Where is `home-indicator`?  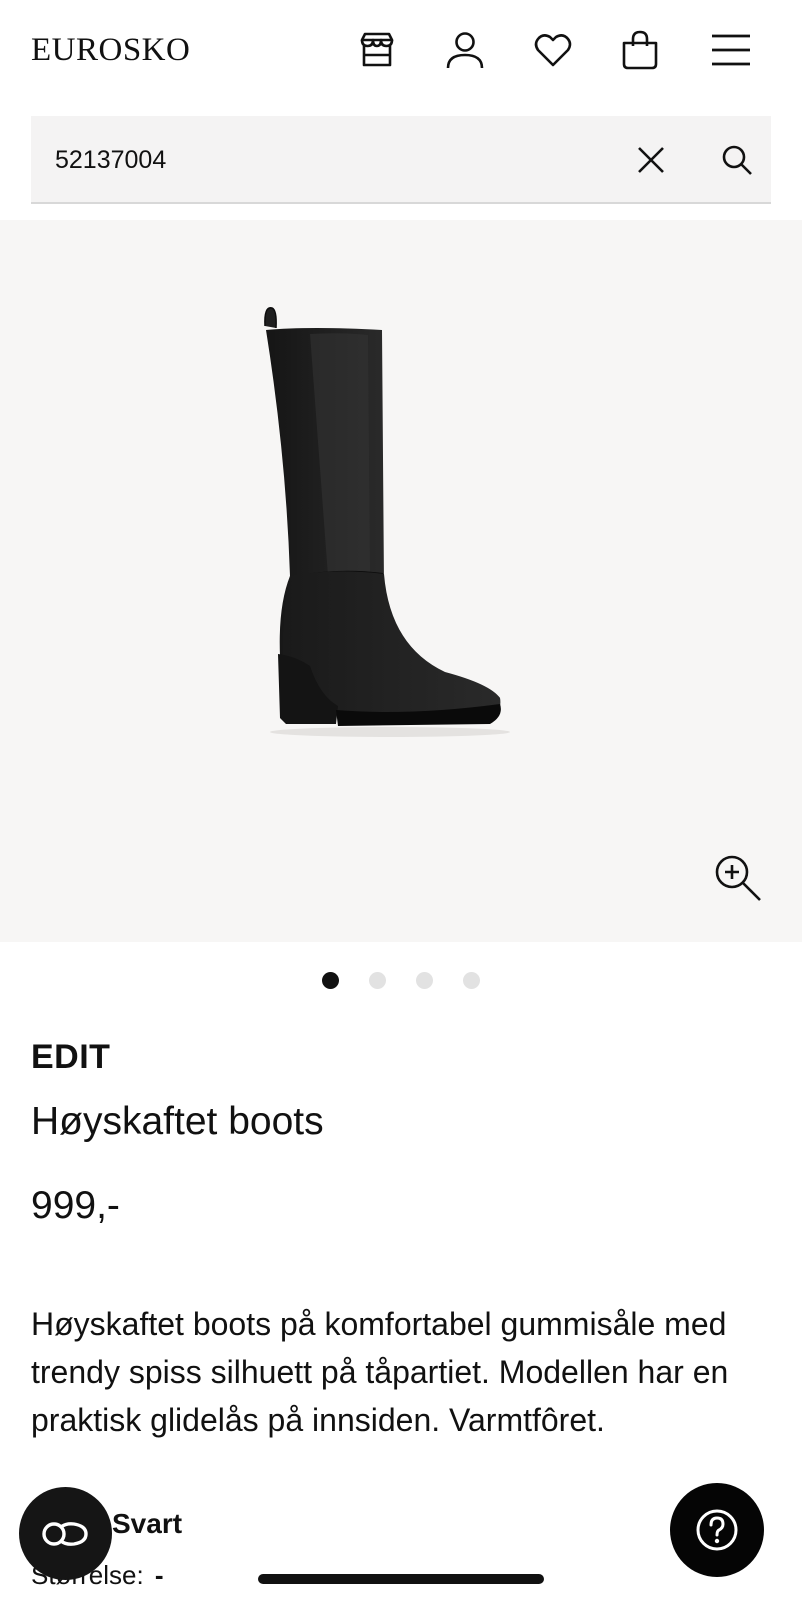 home-indicator is located at coordinates (401, 1579).